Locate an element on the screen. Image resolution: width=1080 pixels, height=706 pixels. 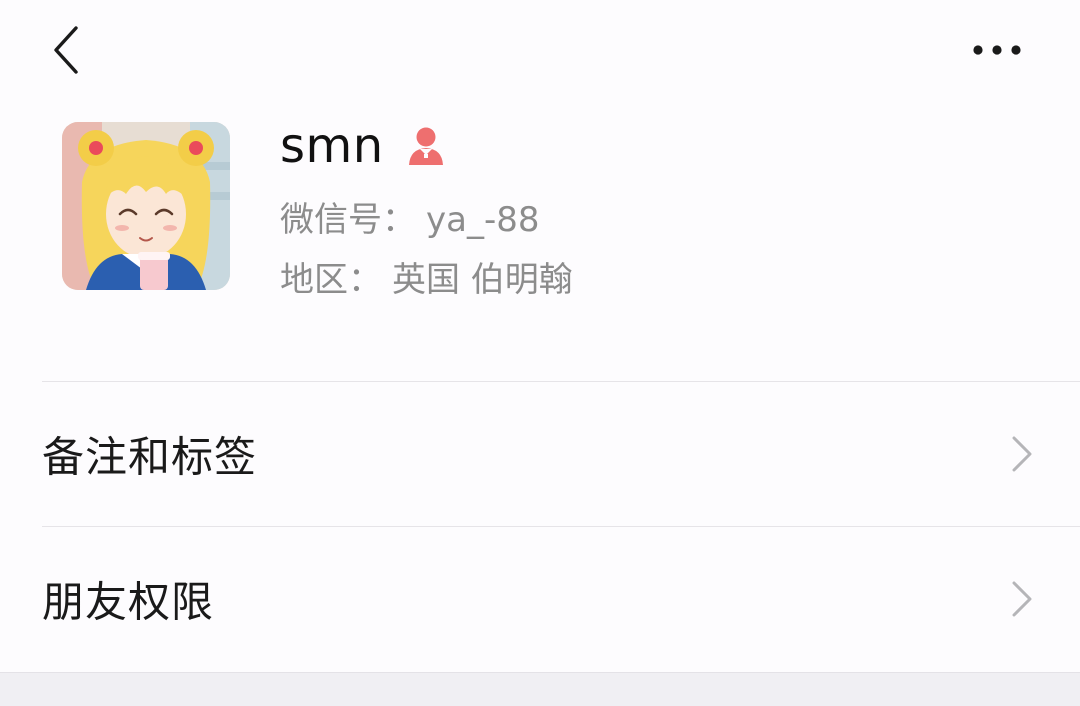
menu-item-label: 朋友权限 is located at coordinates (128, 602).